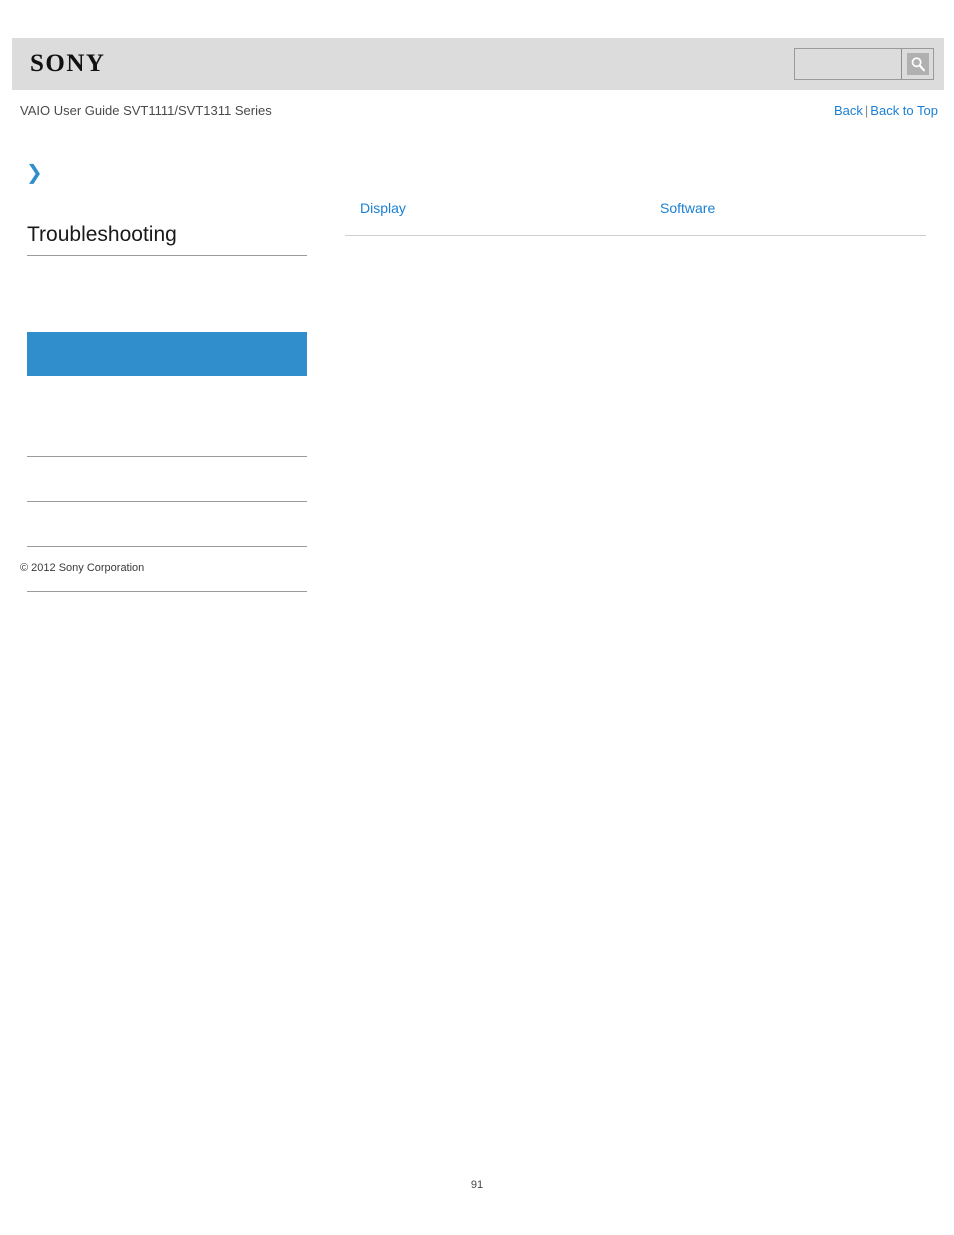  What do you see at coordinates (35, 172) in the screenshot?
I see `double-chevron-right-icon: ❯` at bounding box center [35, 172].